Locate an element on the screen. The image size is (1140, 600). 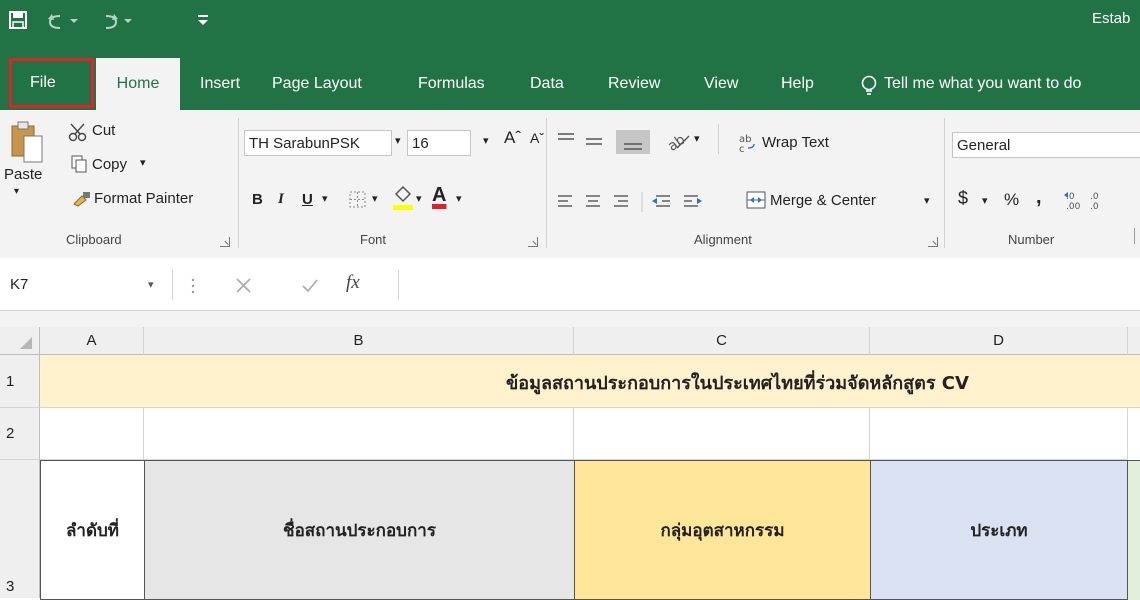
wrap-text-icon: ab c is located at coordinates (747, 144).